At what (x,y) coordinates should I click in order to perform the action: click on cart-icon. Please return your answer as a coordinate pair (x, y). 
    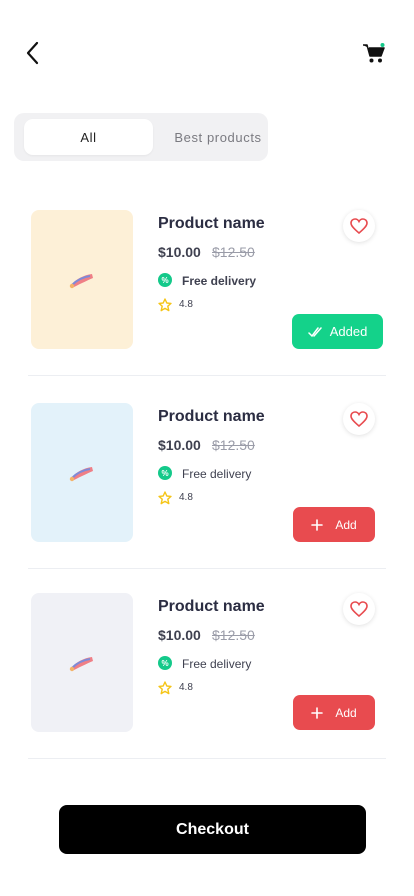
    Looking at the image, I should click on (374, 53).